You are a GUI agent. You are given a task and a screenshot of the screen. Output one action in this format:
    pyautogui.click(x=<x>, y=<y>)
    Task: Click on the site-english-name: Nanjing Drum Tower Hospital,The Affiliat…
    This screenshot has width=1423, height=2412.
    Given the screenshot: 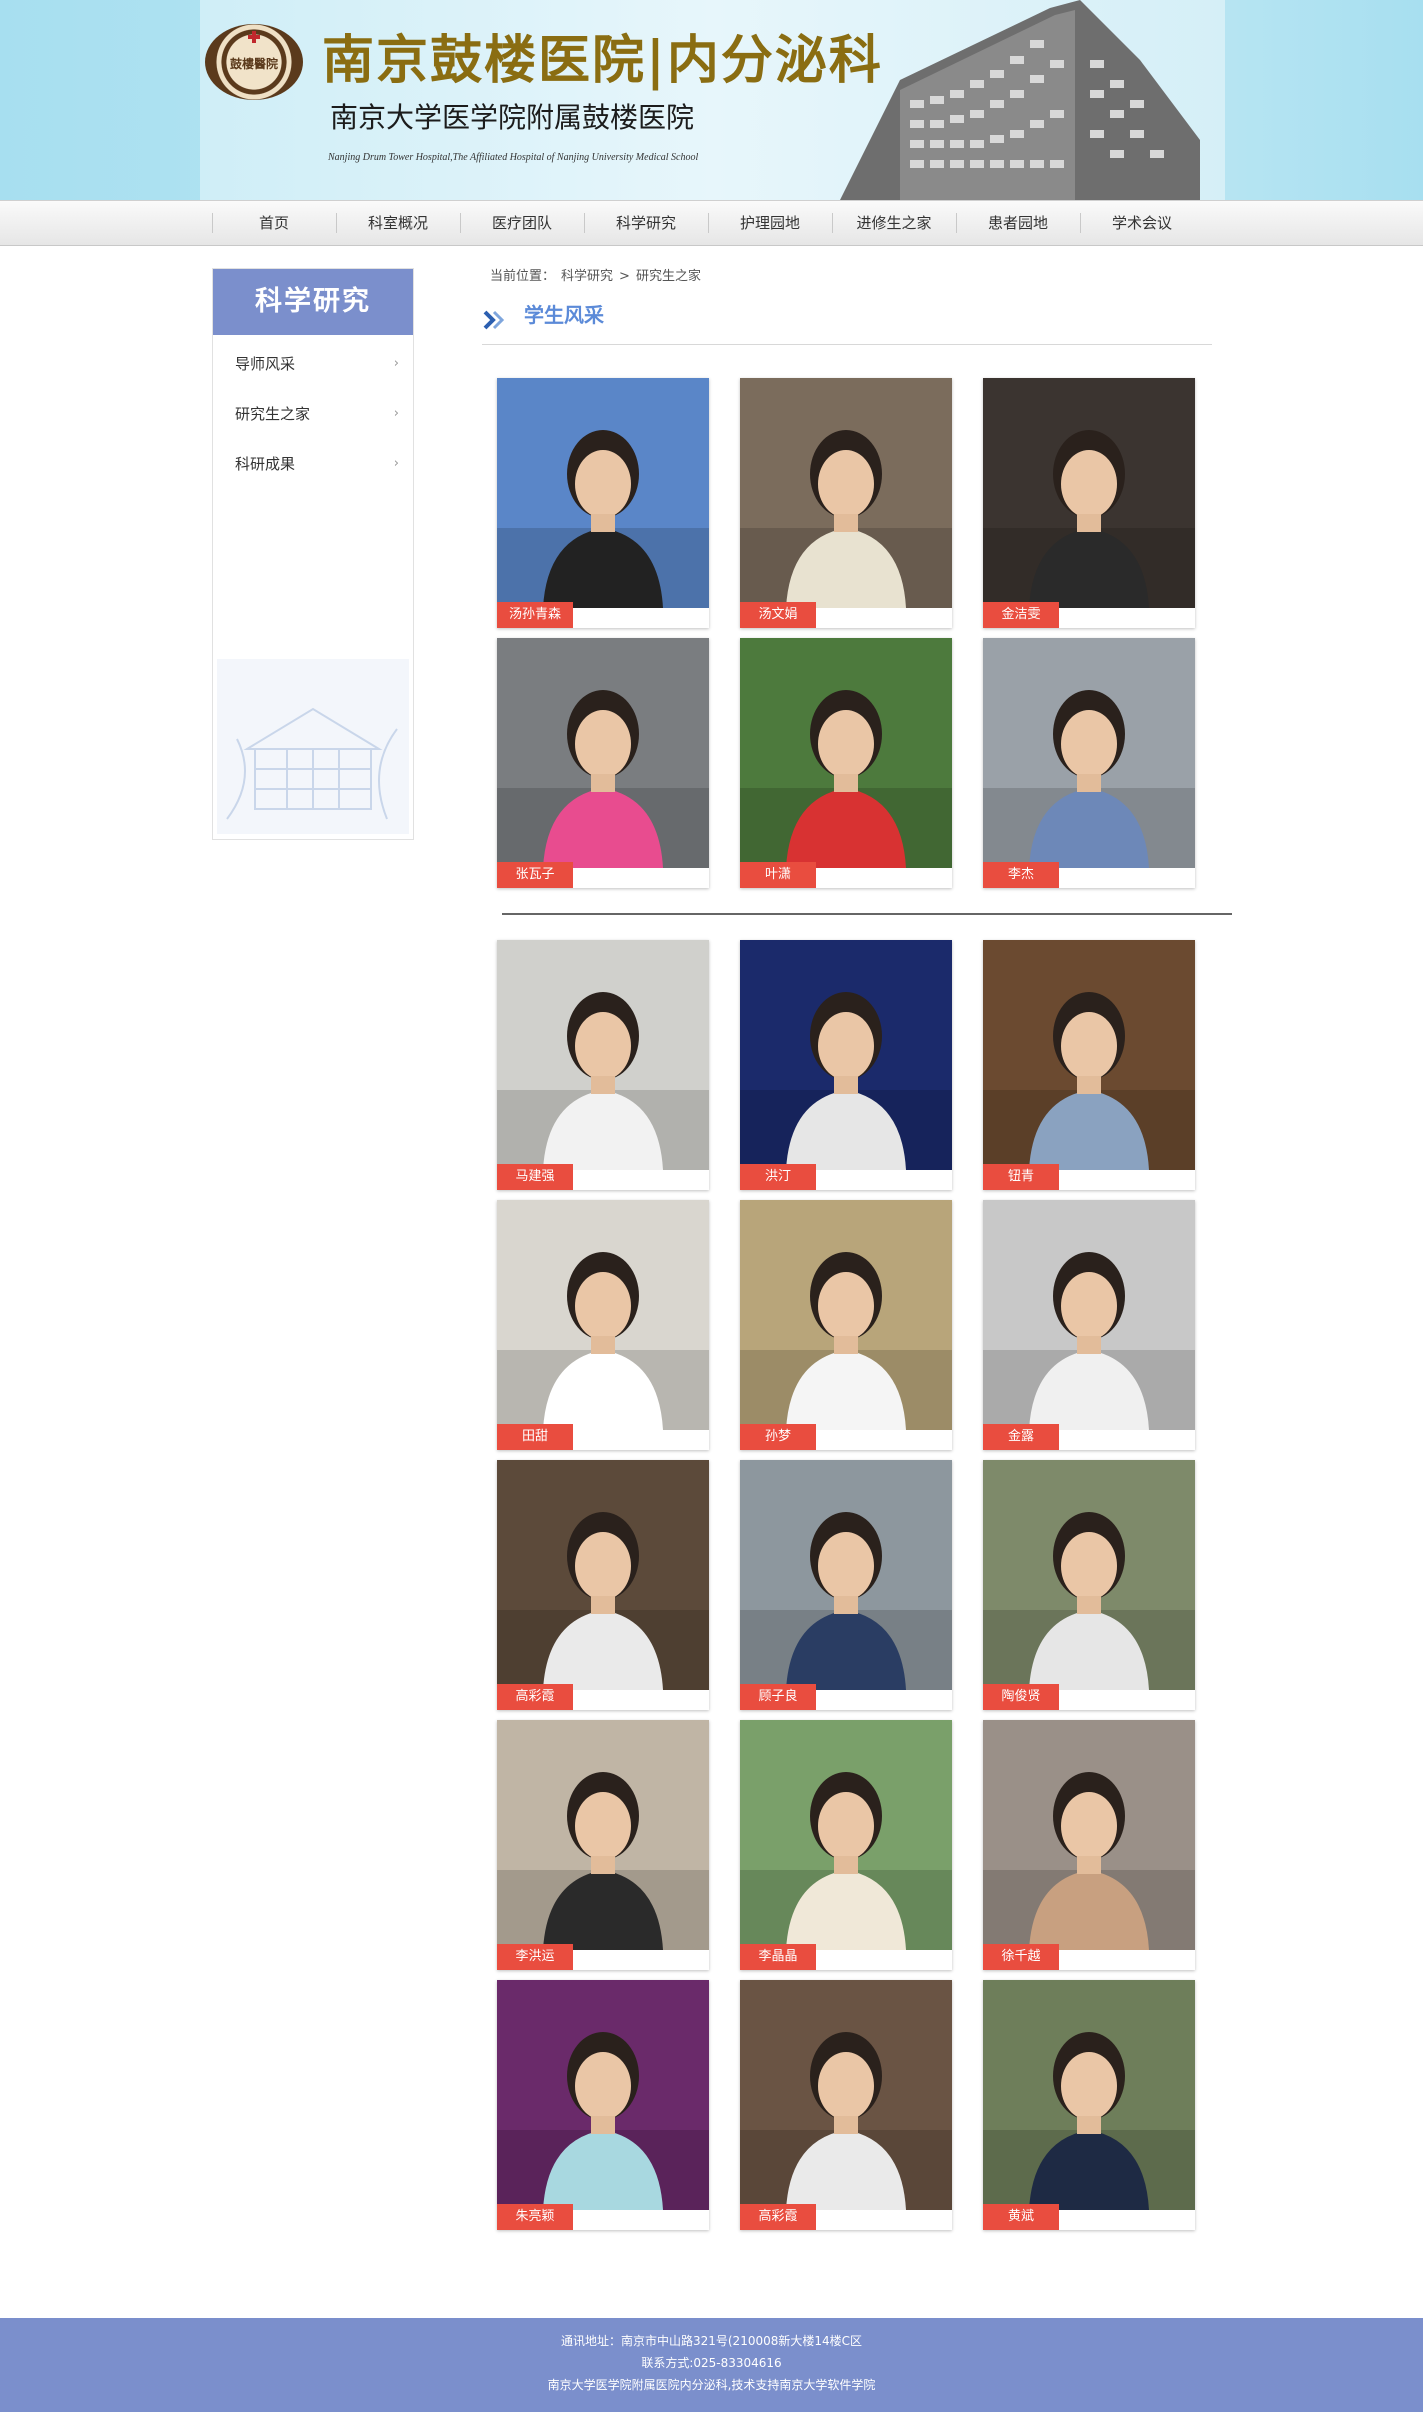 What is the action you would take?
    pyautogui.click(x=513, y=157)
    